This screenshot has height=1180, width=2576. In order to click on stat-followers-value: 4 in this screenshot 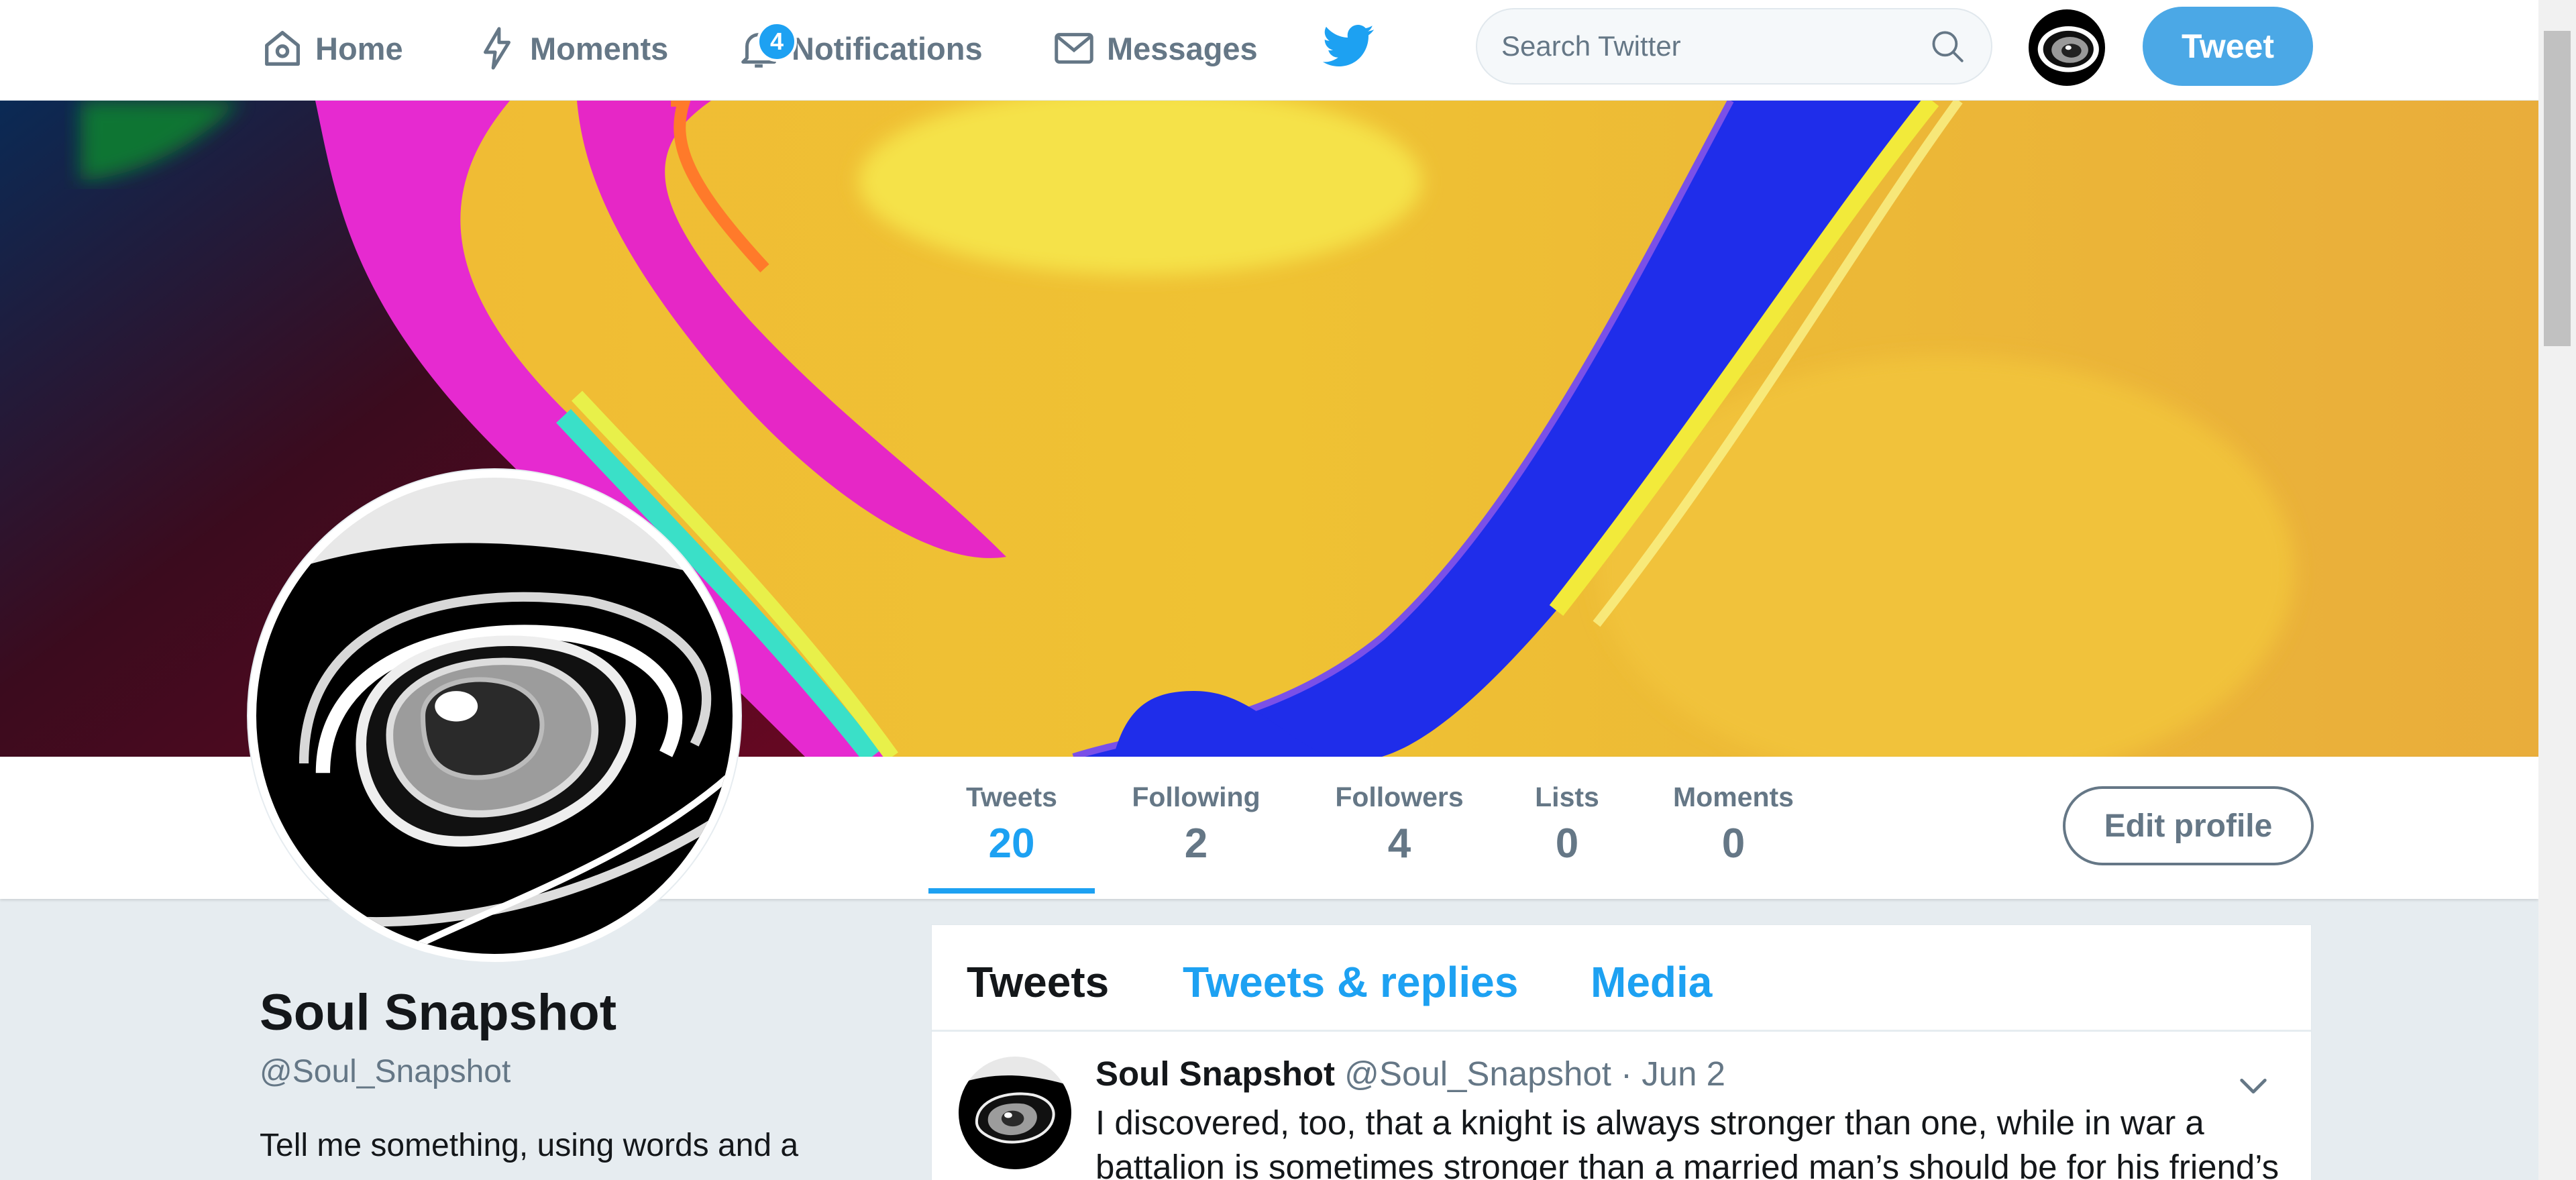, I will do `click(1399, 844)`.